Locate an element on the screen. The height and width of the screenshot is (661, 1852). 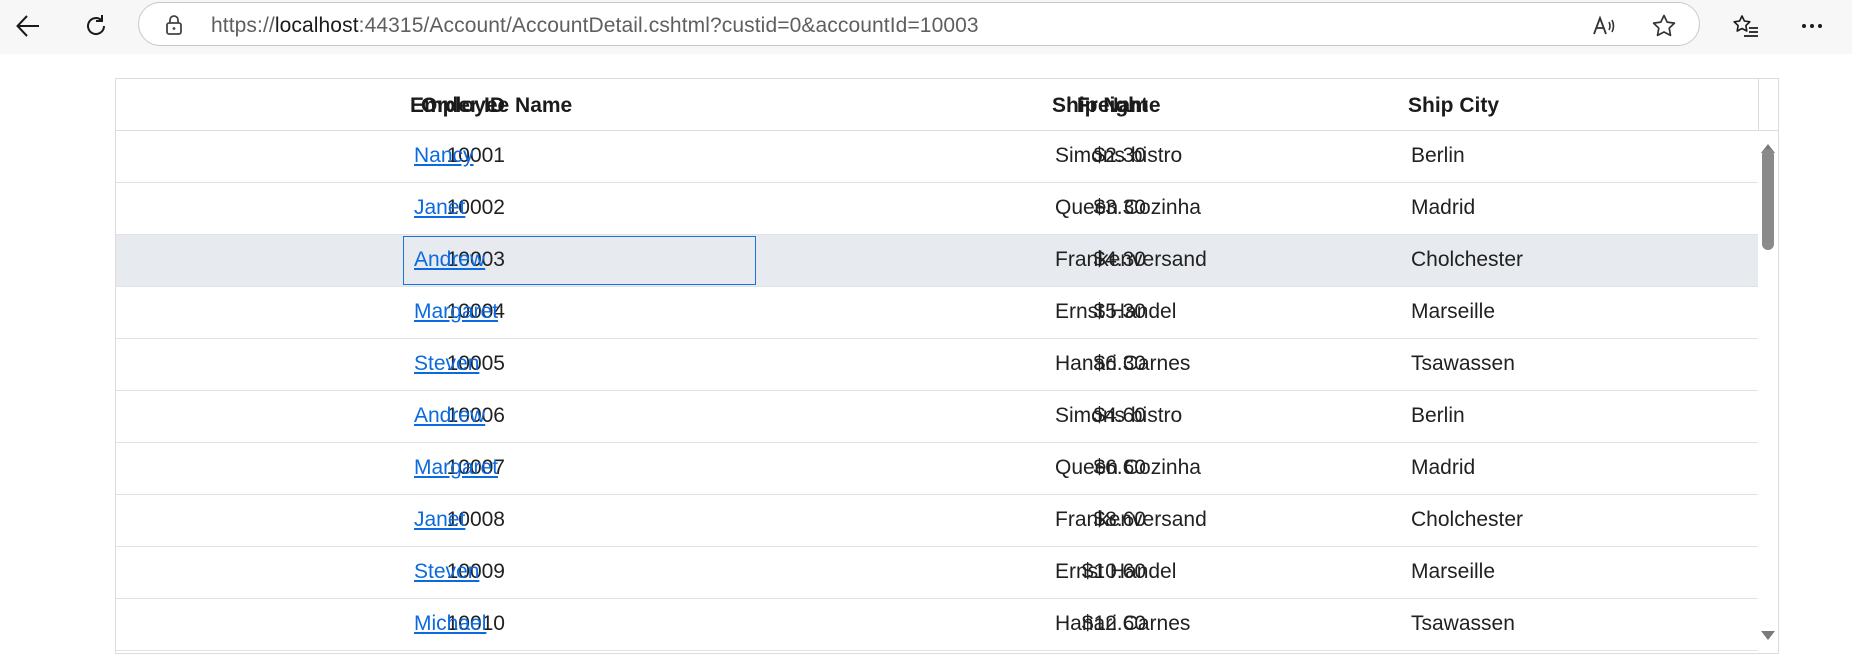
scroll-thumb is located at coordinates (1768, 199).